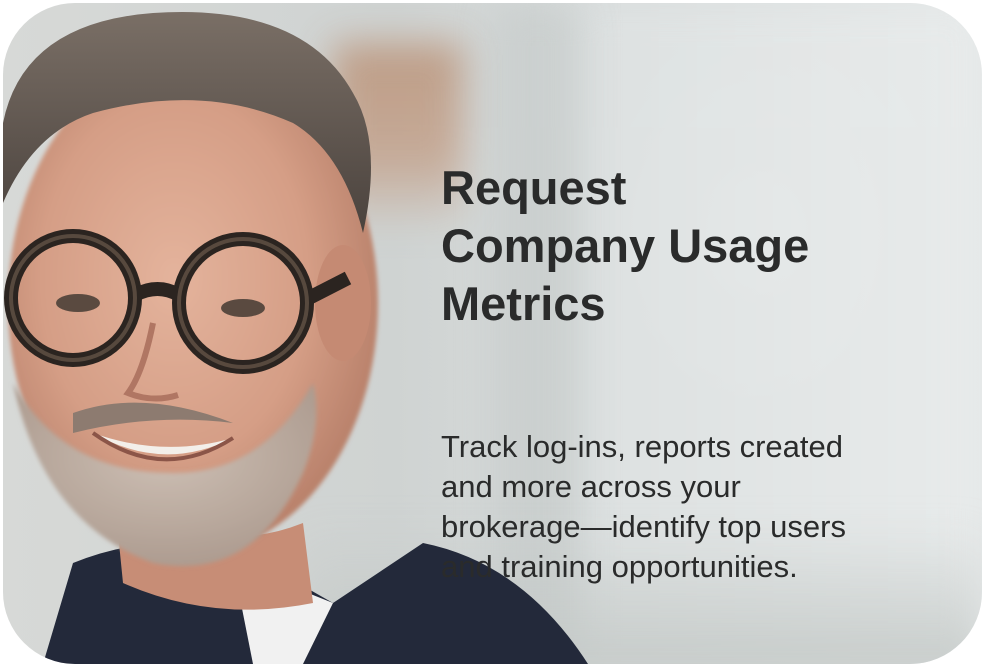 The image size is (985, 667). Describe the element at coordinates (643, 526) in the screenshot. I see `description-line: brokerage—identify top users` at that location.